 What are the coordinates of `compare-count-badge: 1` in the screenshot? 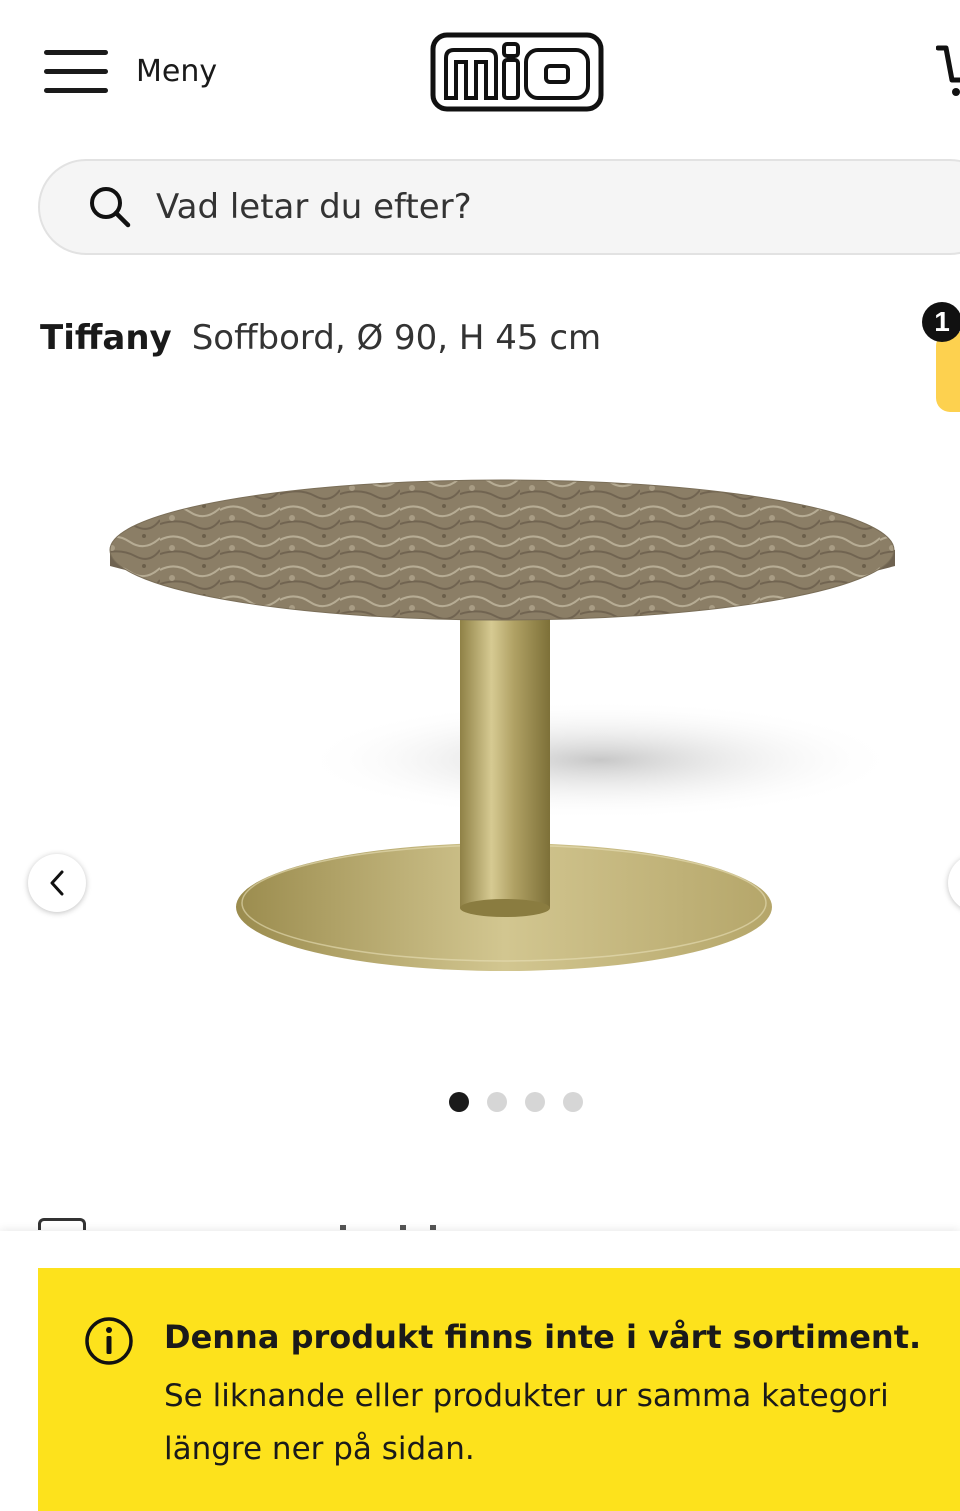 It's located at (941, 322).